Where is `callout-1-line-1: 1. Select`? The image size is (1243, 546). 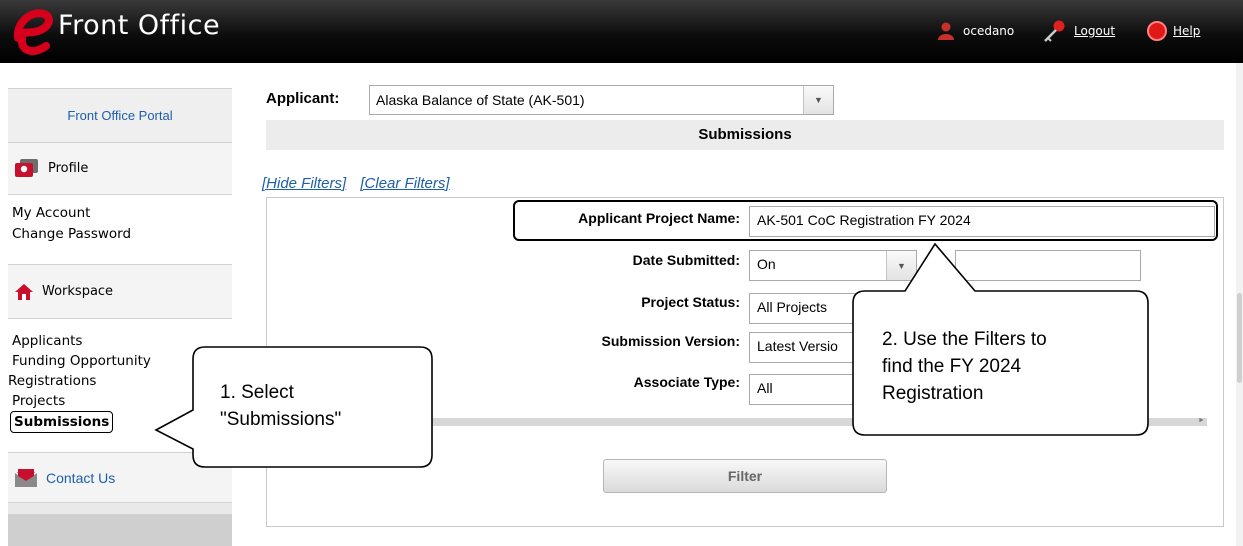 callout-1-line-1: 1. Select is located at coordinates (257, 392).